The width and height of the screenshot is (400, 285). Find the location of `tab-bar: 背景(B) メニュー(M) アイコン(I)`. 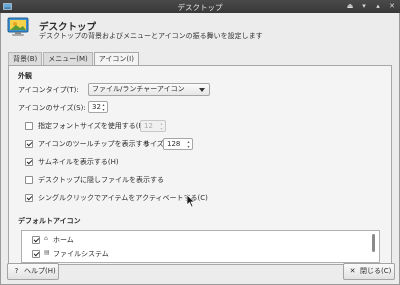

tab-bar: 背景(B) メニュー(M) アイコン(I) is located at coordinates (74, 59).